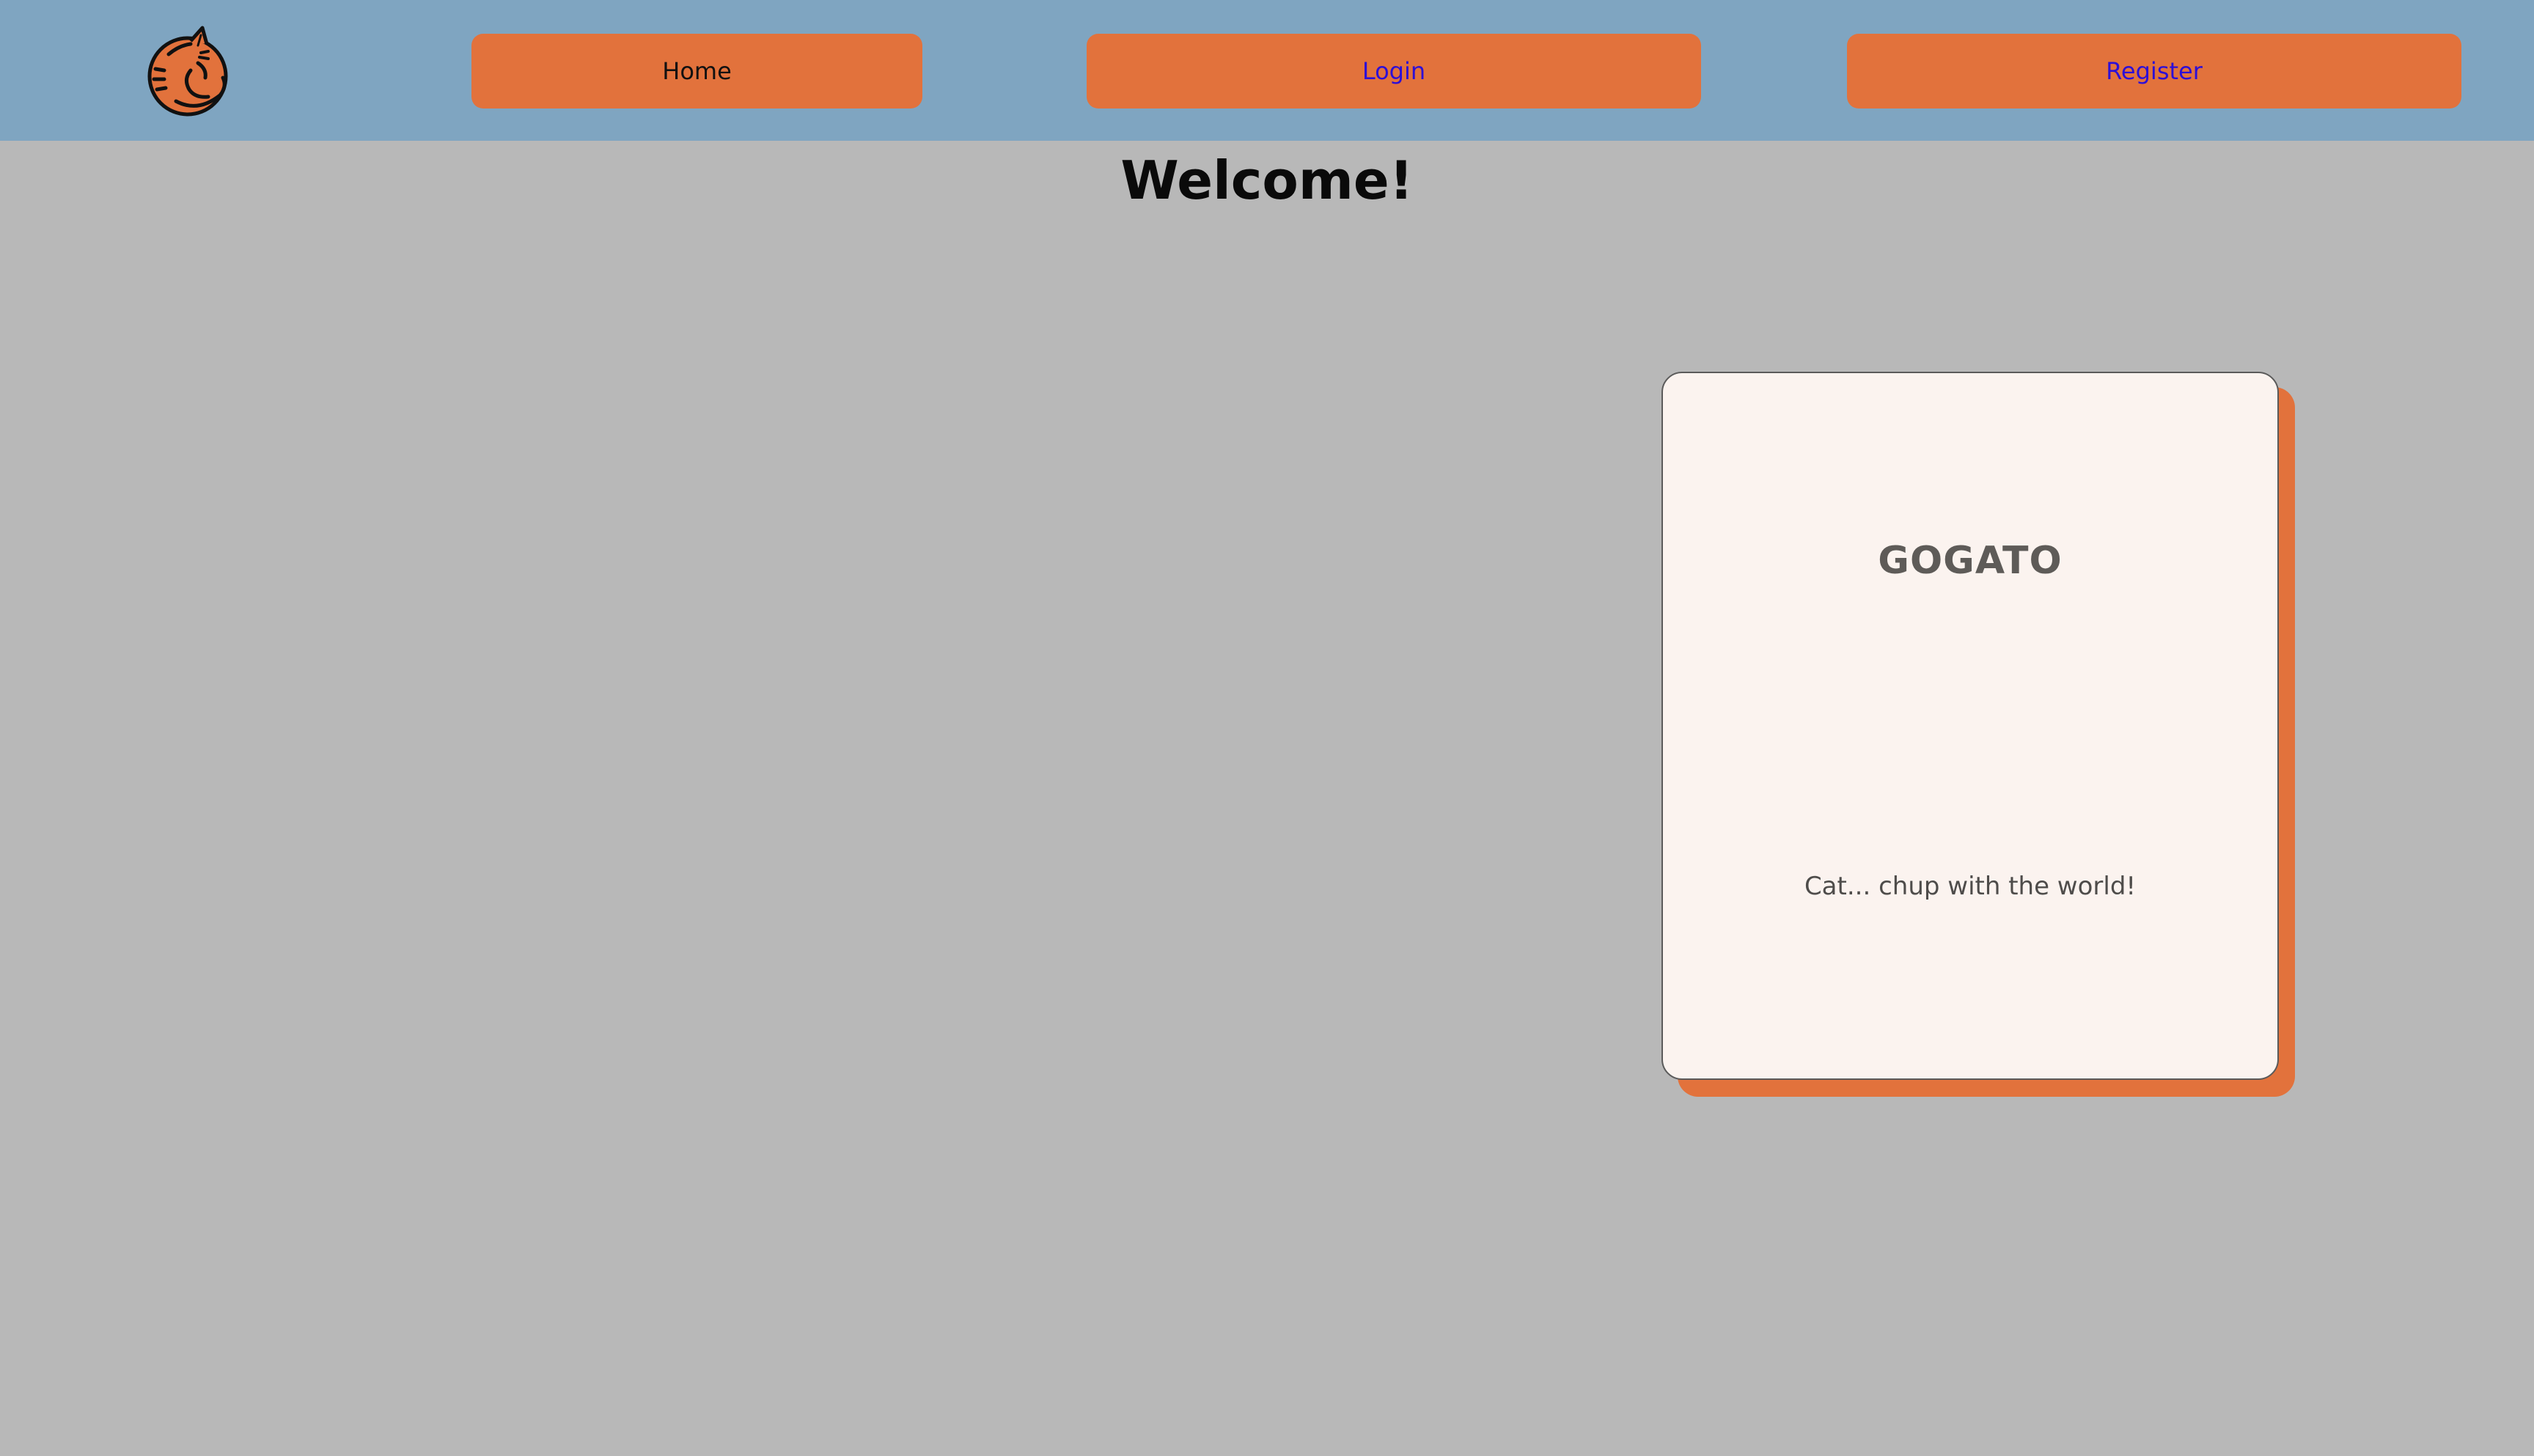 This screenshot has height=1456, width=2534. What do you see at coordinates (2154, 71) in the screenshot?
I see `nav-register-button: Register` at bounding box center [2154, 71].